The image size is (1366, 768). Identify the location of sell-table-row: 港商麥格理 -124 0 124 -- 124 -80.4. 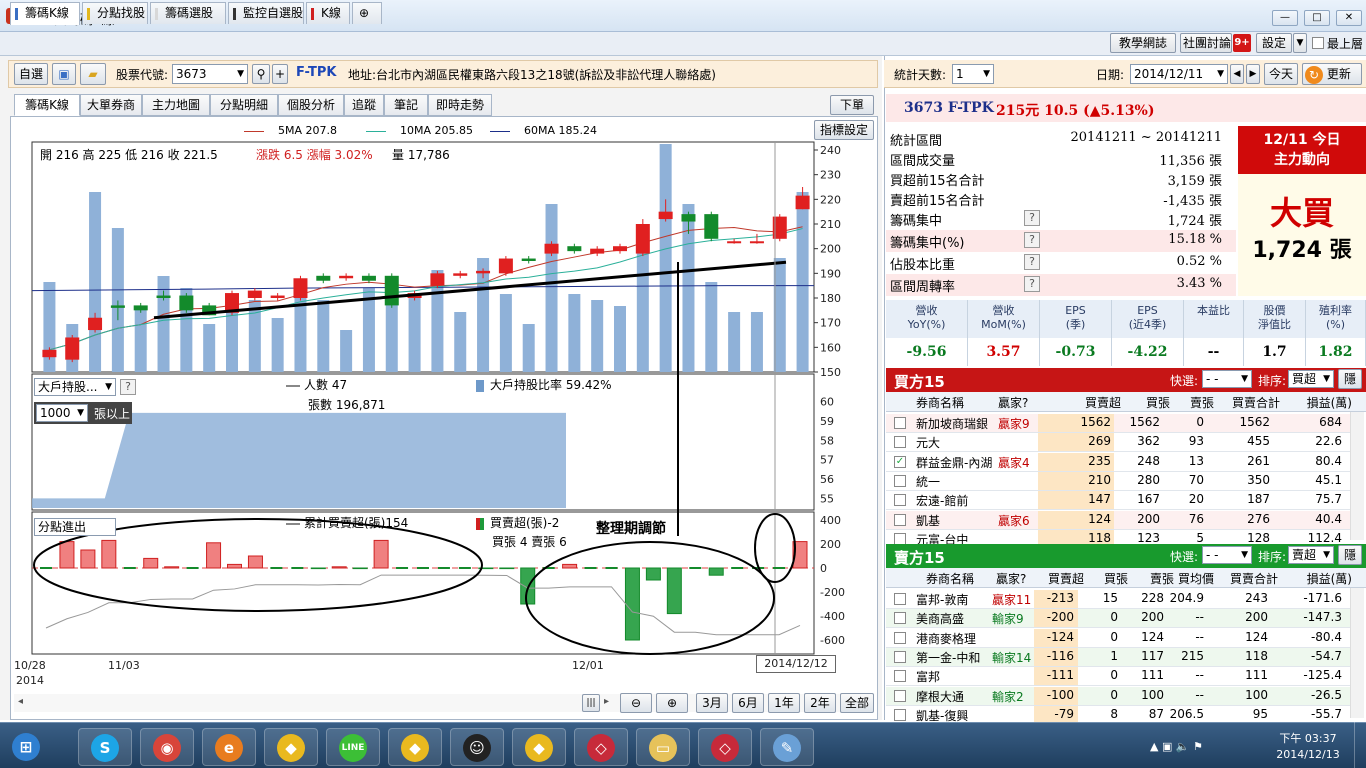
(1121, 638).